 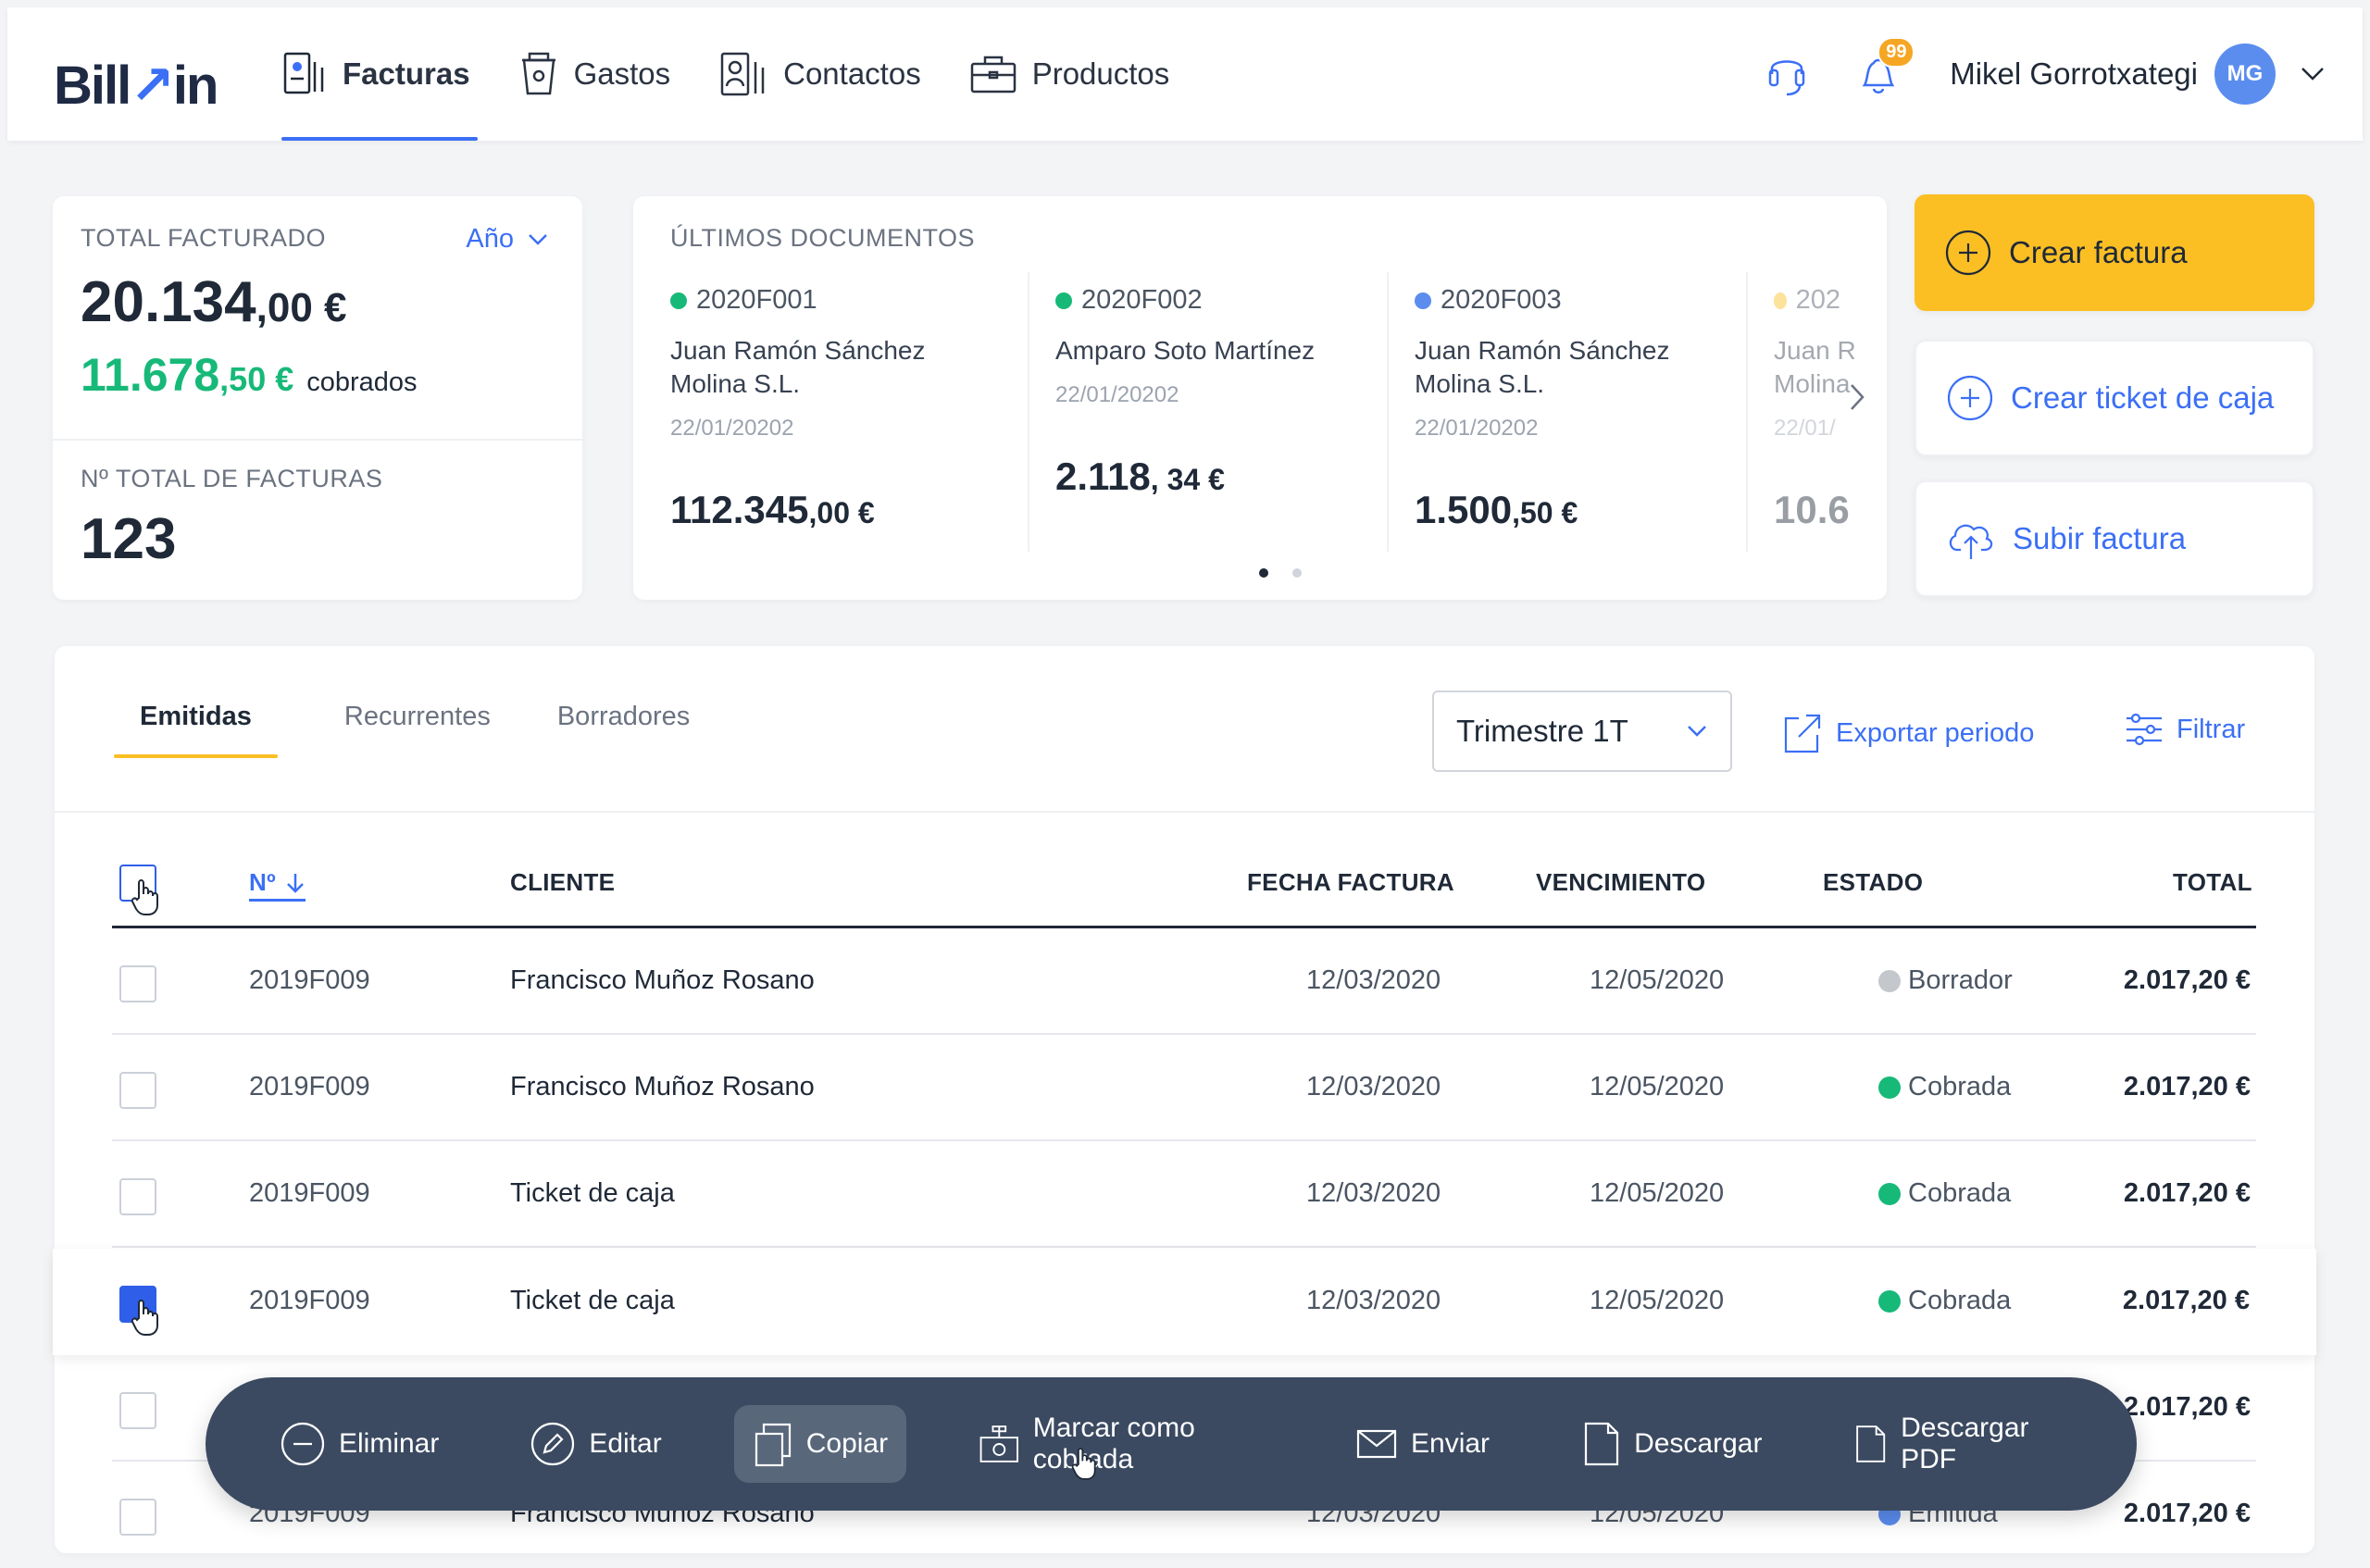 What do you see at coordinates (1350, 882) in the screenshot?
I see `column-header-date: FECHA FACTURA` at bounding box center [1350, 882].